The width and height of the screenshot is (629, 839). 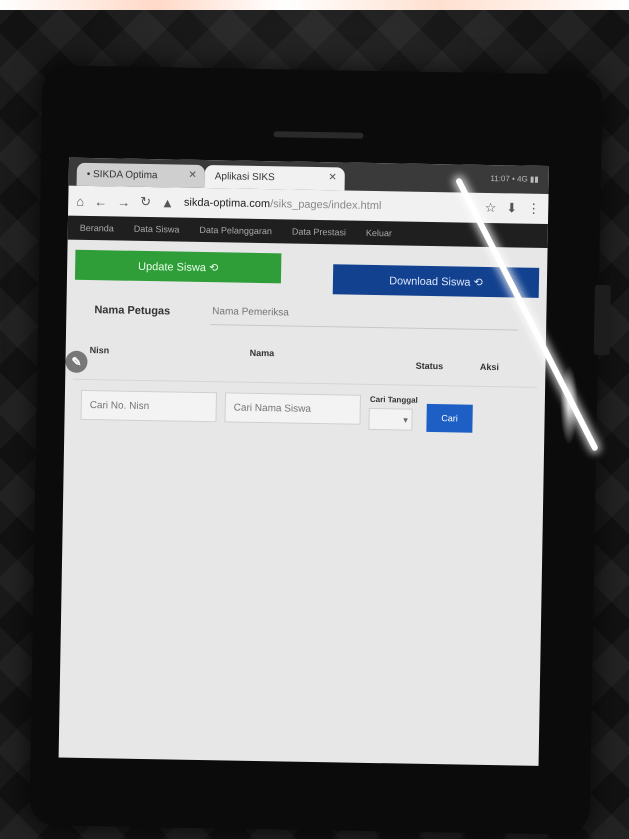 I want to click on tab-label: • SIKDA Optima, so click(x=122, y=175).